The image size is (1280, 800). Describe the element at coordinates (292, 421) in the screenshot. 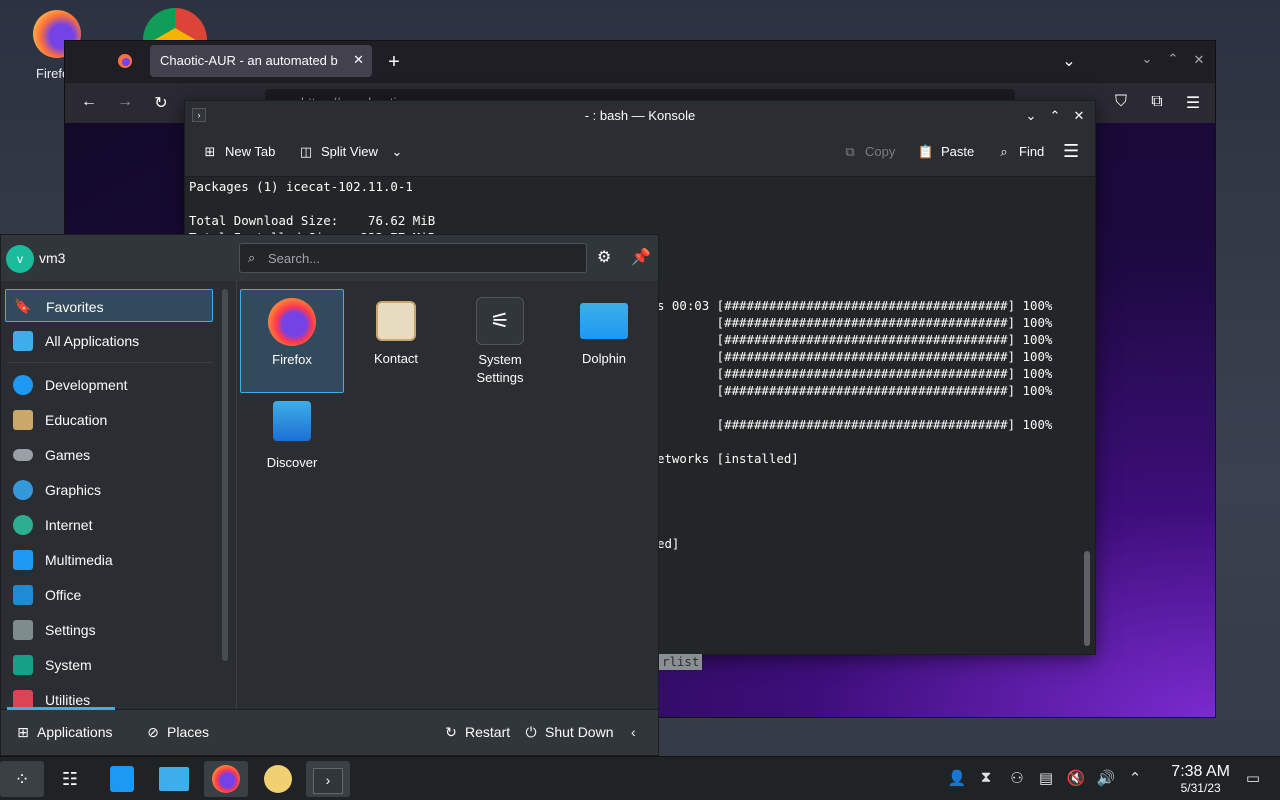

I see `discover-icon` at that location.